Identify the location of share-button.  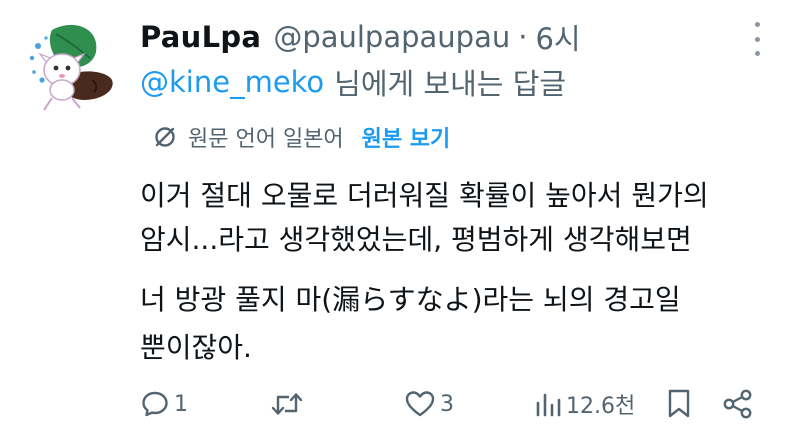
(738, 404).